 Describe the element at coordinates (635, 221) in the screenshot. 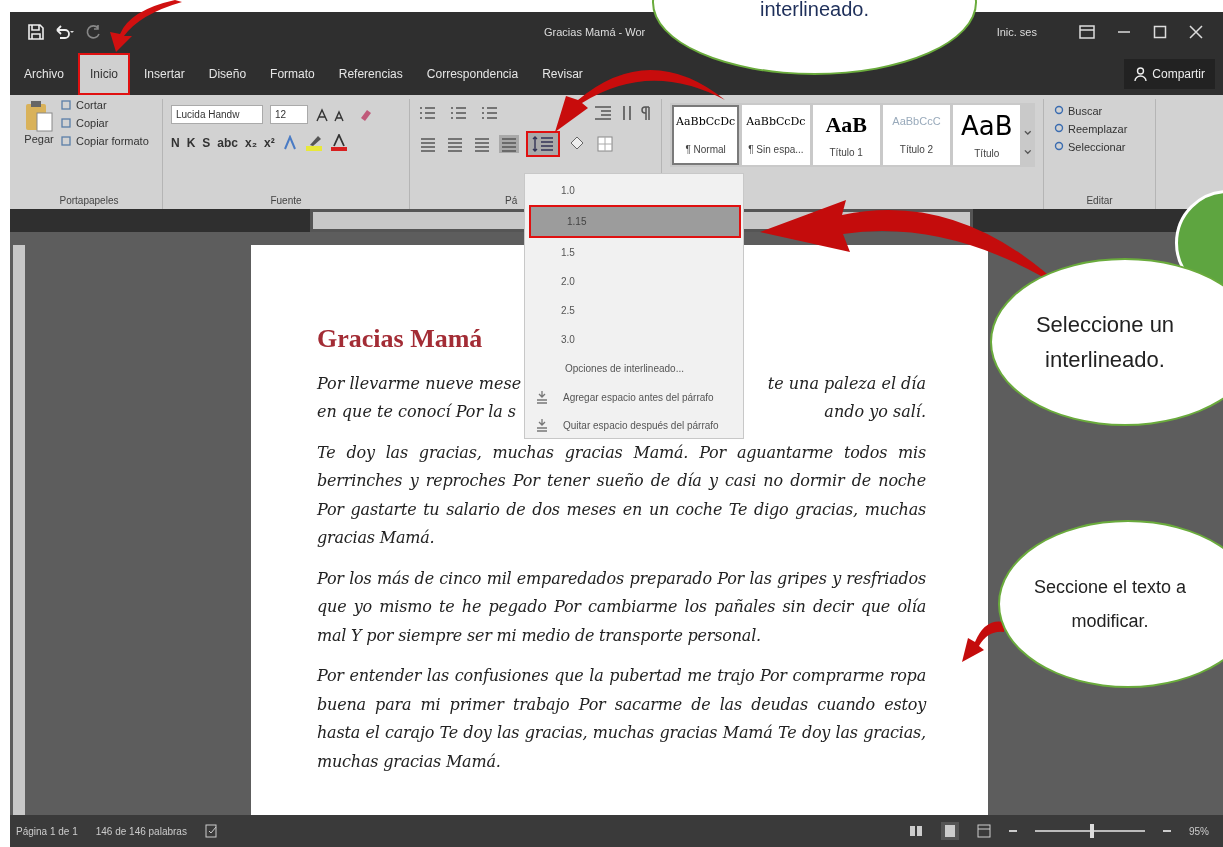

I see `spacing-option: 1.15` at that location.